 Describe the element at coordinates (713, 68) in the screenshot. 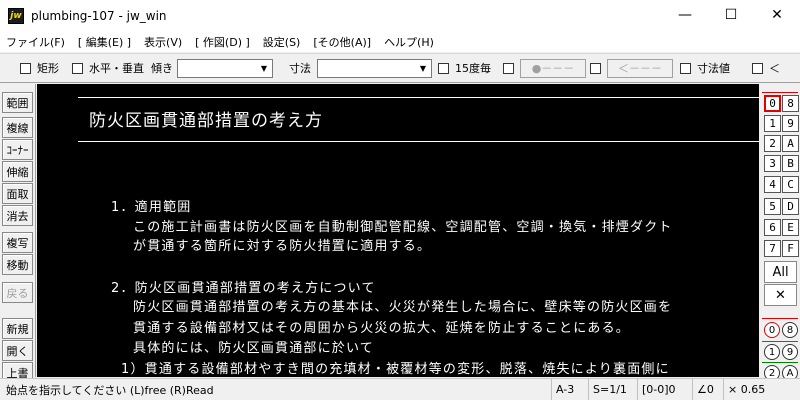

I see `dim-value-label: 寸法値` at that location.